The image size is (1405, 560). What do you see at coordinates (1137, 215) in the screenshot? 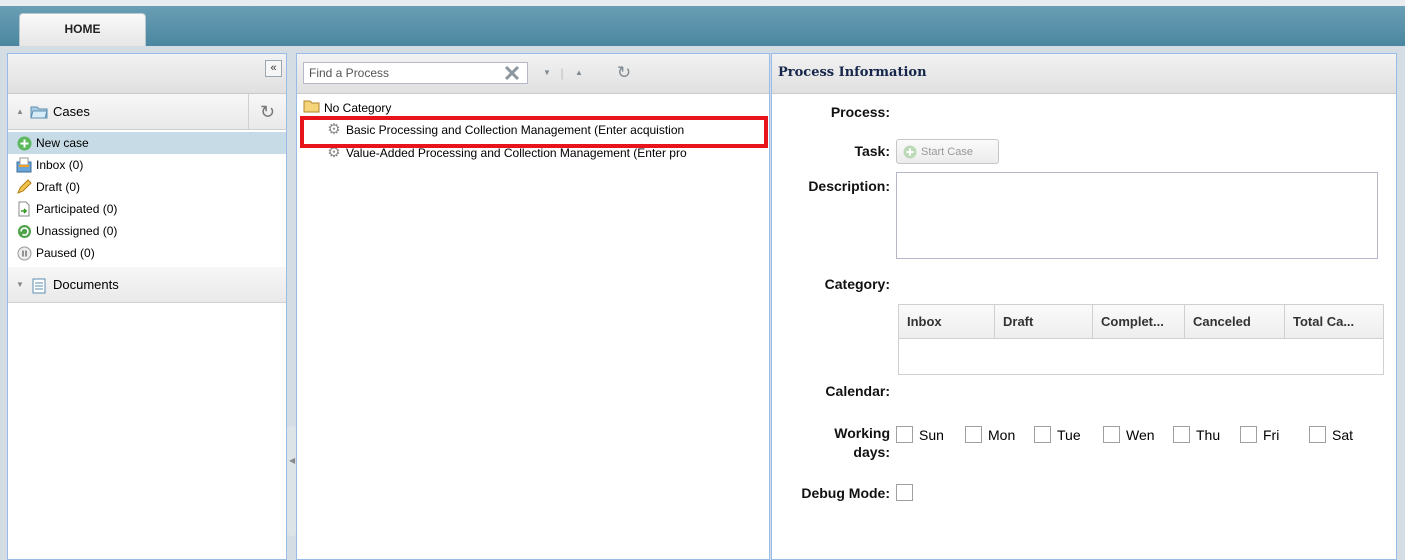
I see `description-field` at bounding box center [1137, 215].